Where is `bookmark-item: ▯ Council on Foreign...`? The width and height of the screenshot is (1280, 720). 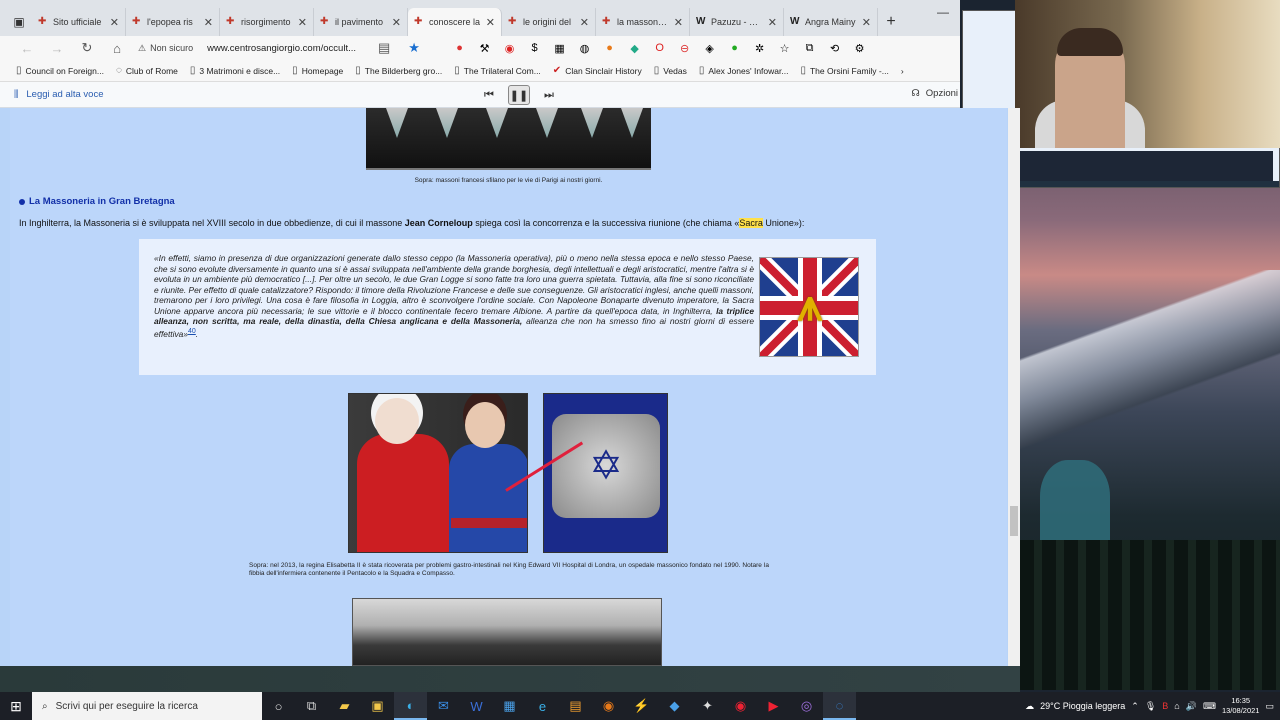
bookmark-item: ▯ Council on Foreign... is located at coordinates (60, 70).